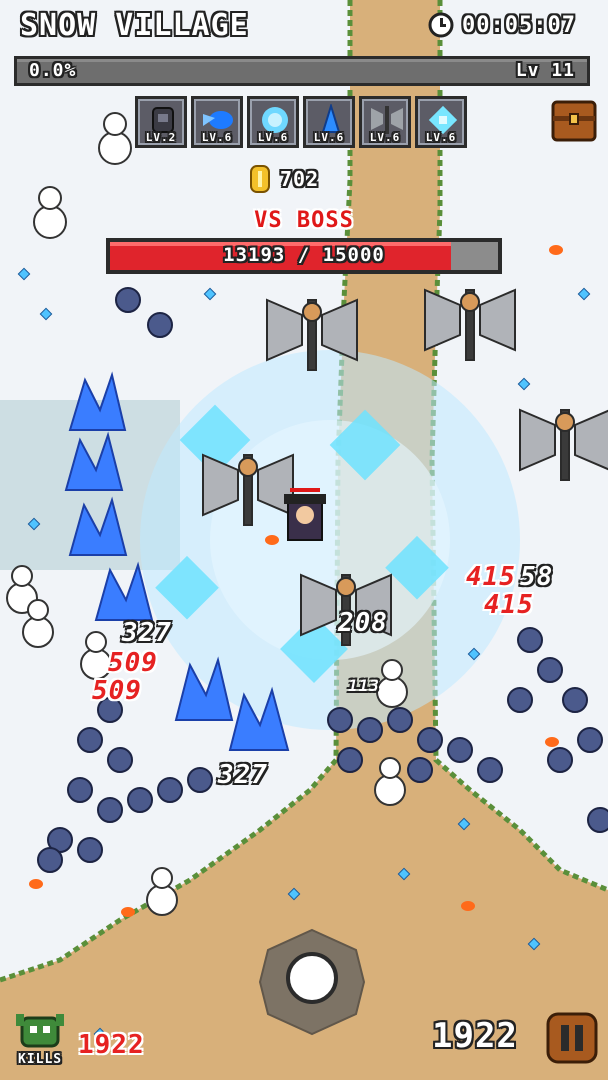 This screenshot has height=1080, width=608. I want to click on kills-label: KILLS, so click(40, 1059).